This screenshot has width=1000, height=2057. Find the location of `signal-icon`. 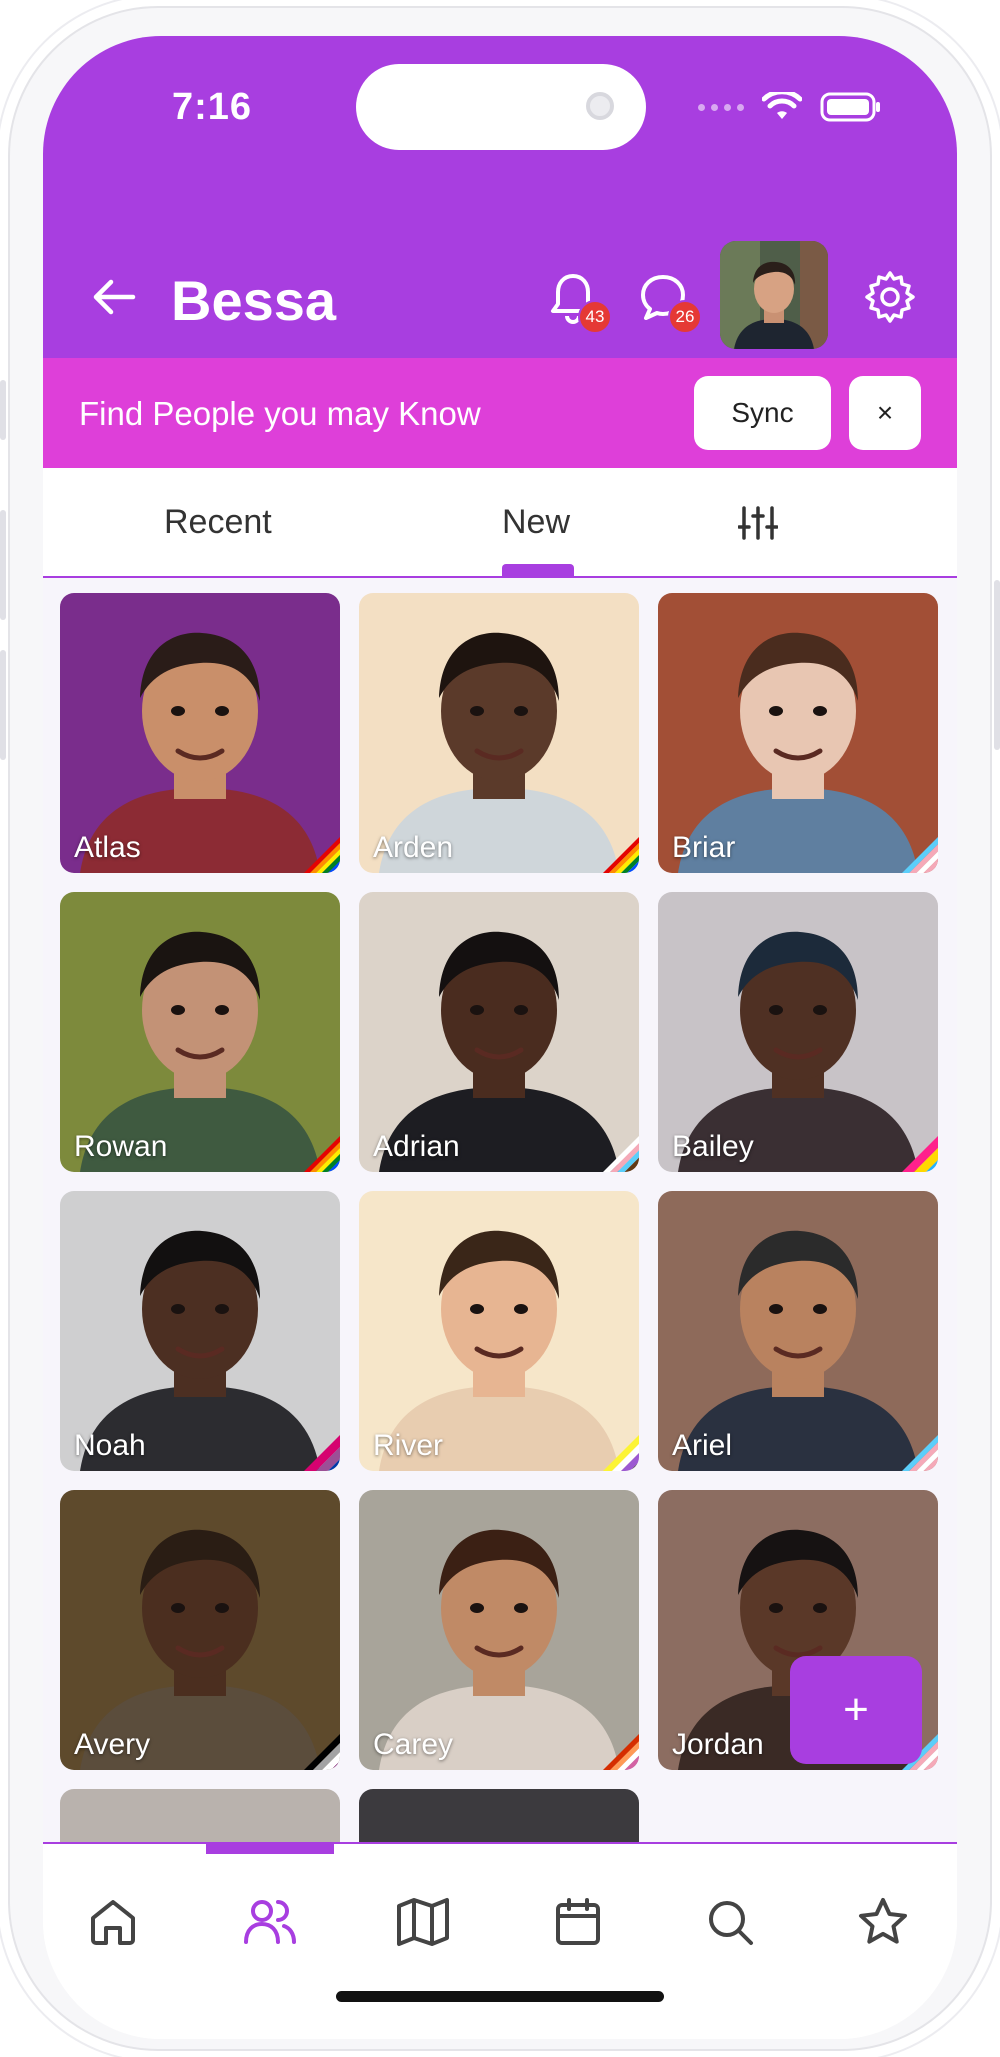

signal-icon is located at coordinates (721, 107).